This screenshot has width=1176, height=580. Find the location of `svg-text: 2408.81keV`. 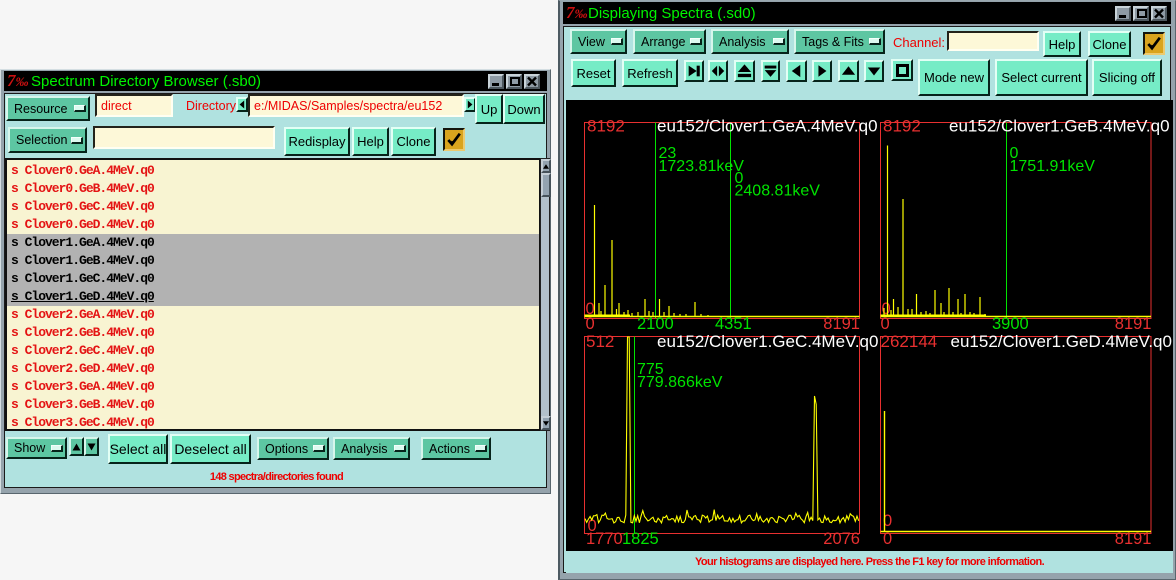

svg-text: 2408.81keV is located at coordinates (778, 191).